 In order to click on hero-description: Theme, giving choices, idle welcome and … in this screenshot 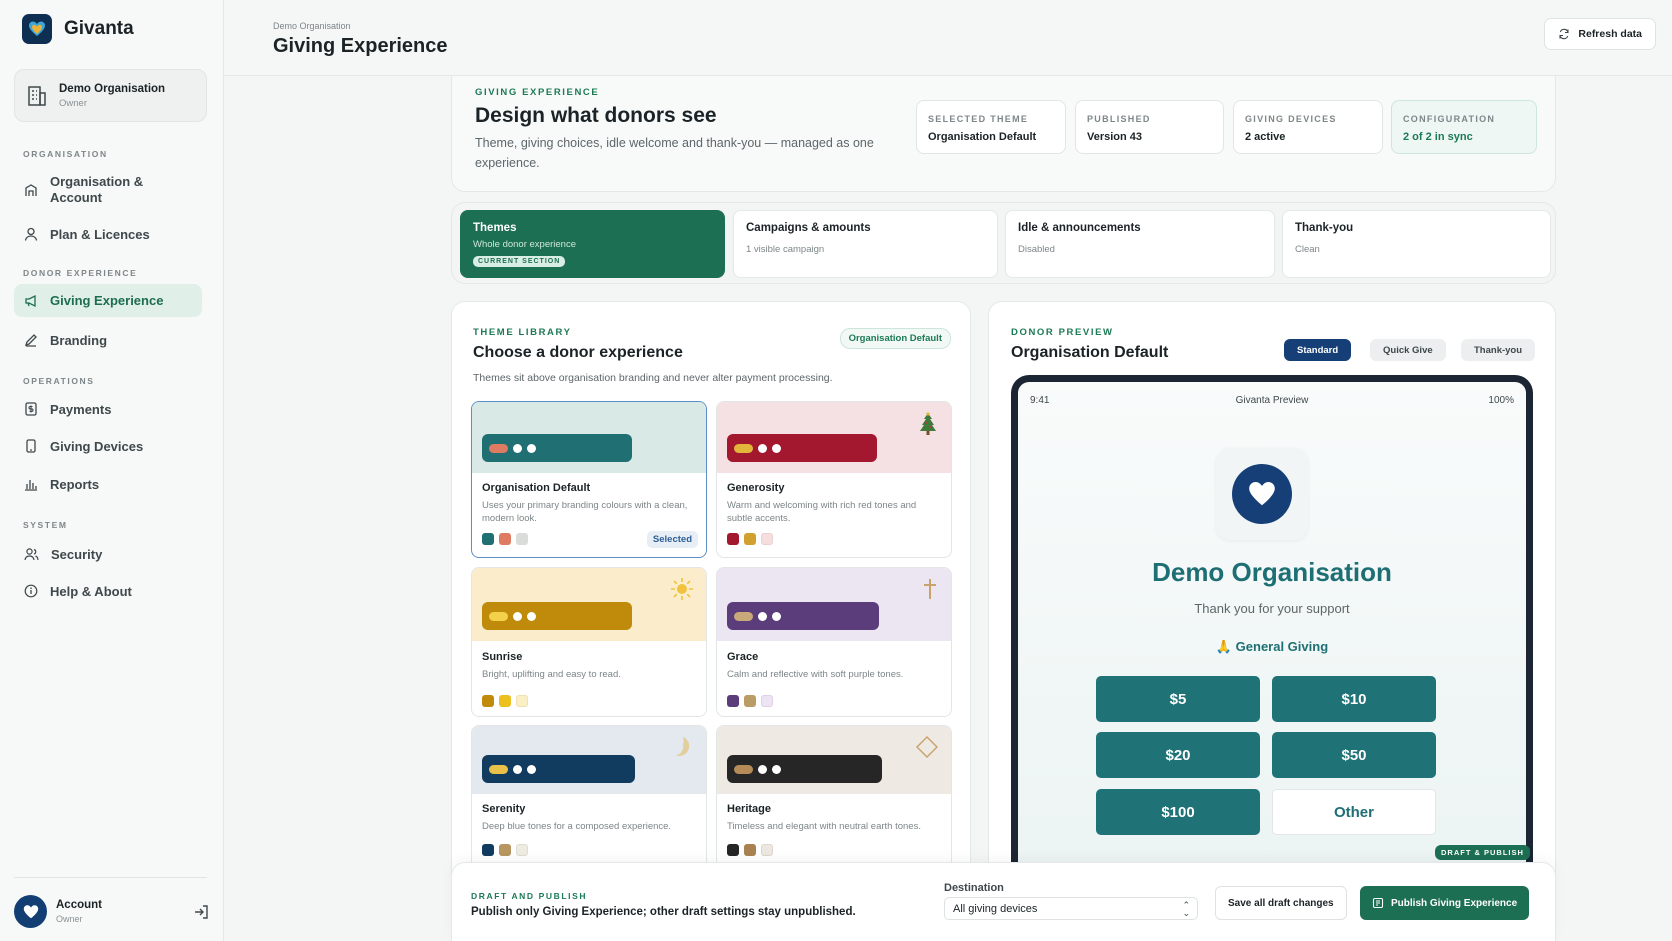, I will do `click(674, 153)`.